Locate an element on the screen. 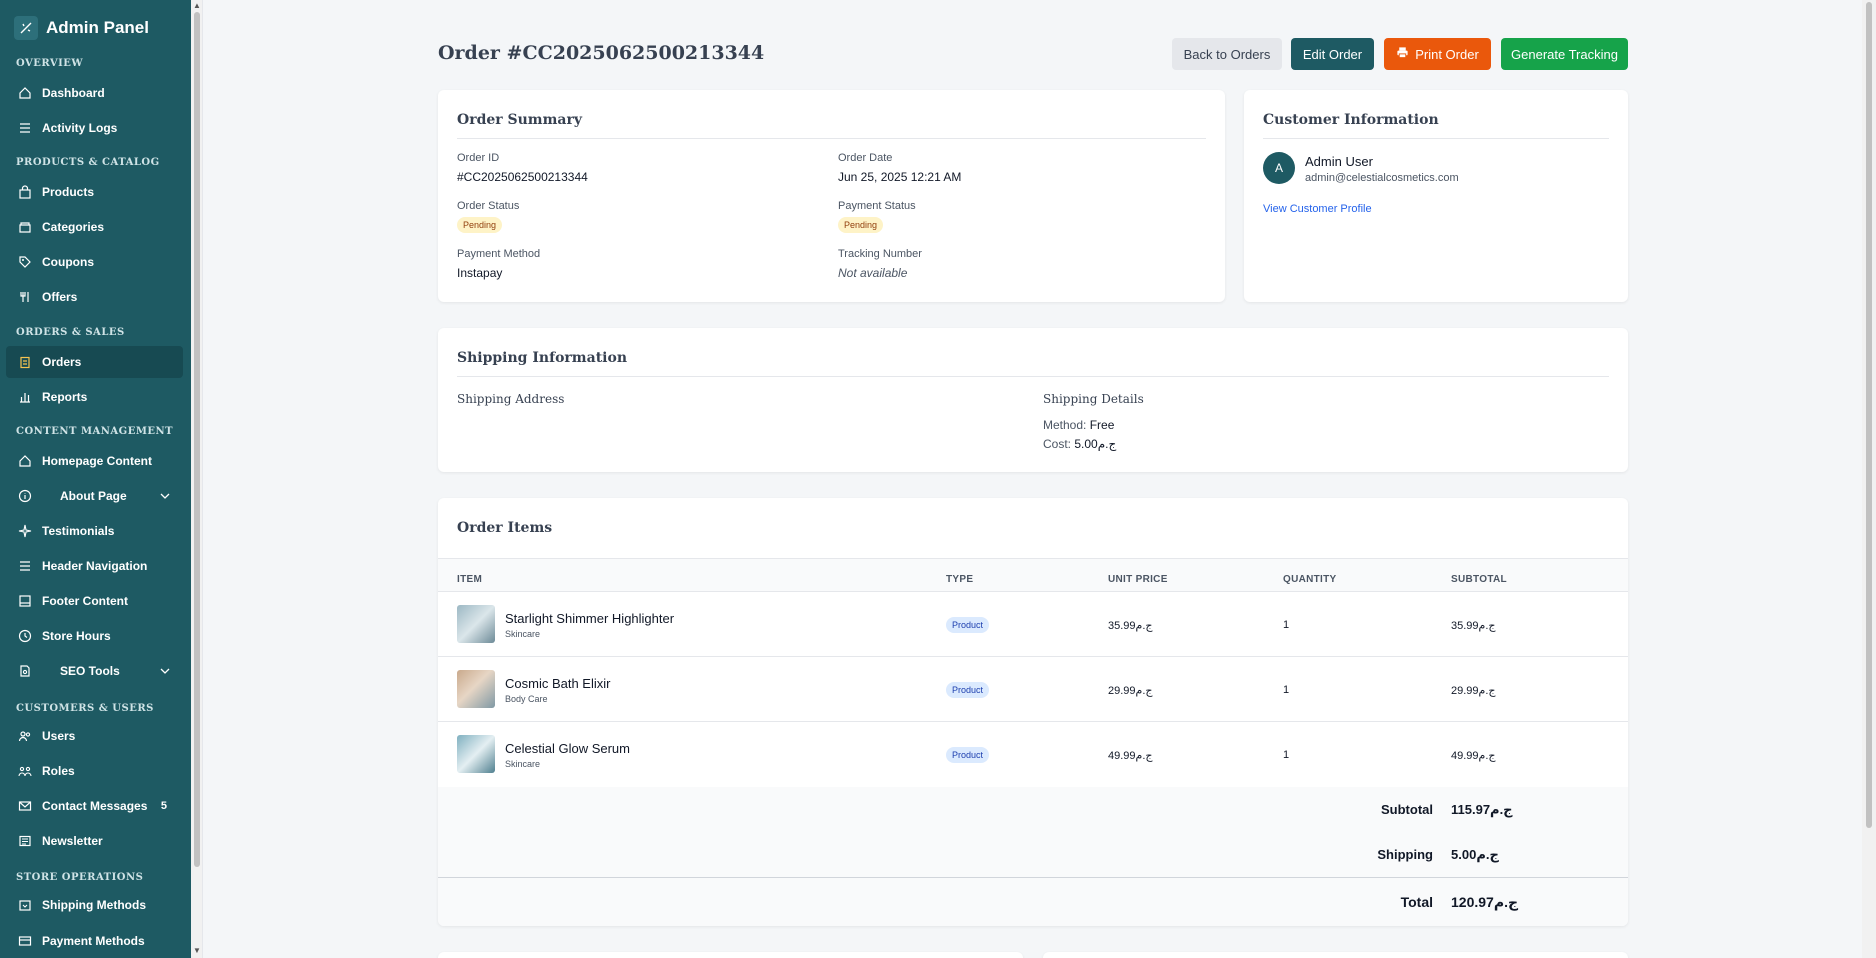  customer-email: admin@celestialcosmetics.com is located at coordinates (1382, 178).